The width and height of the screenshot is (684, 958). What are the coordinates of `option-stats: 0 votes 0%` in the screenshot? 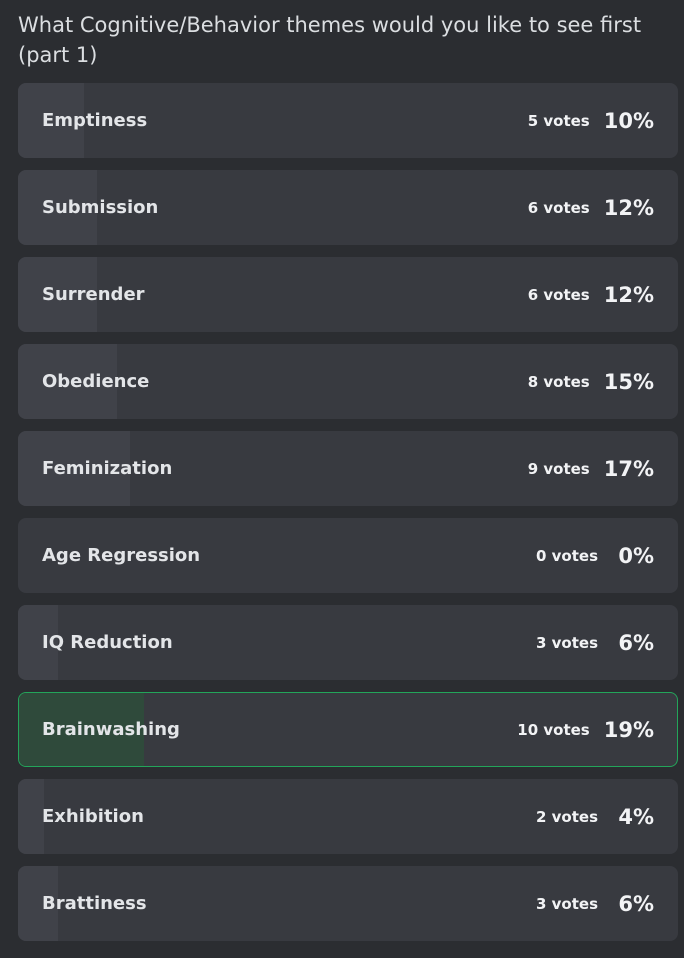 It's located at (595, 555).